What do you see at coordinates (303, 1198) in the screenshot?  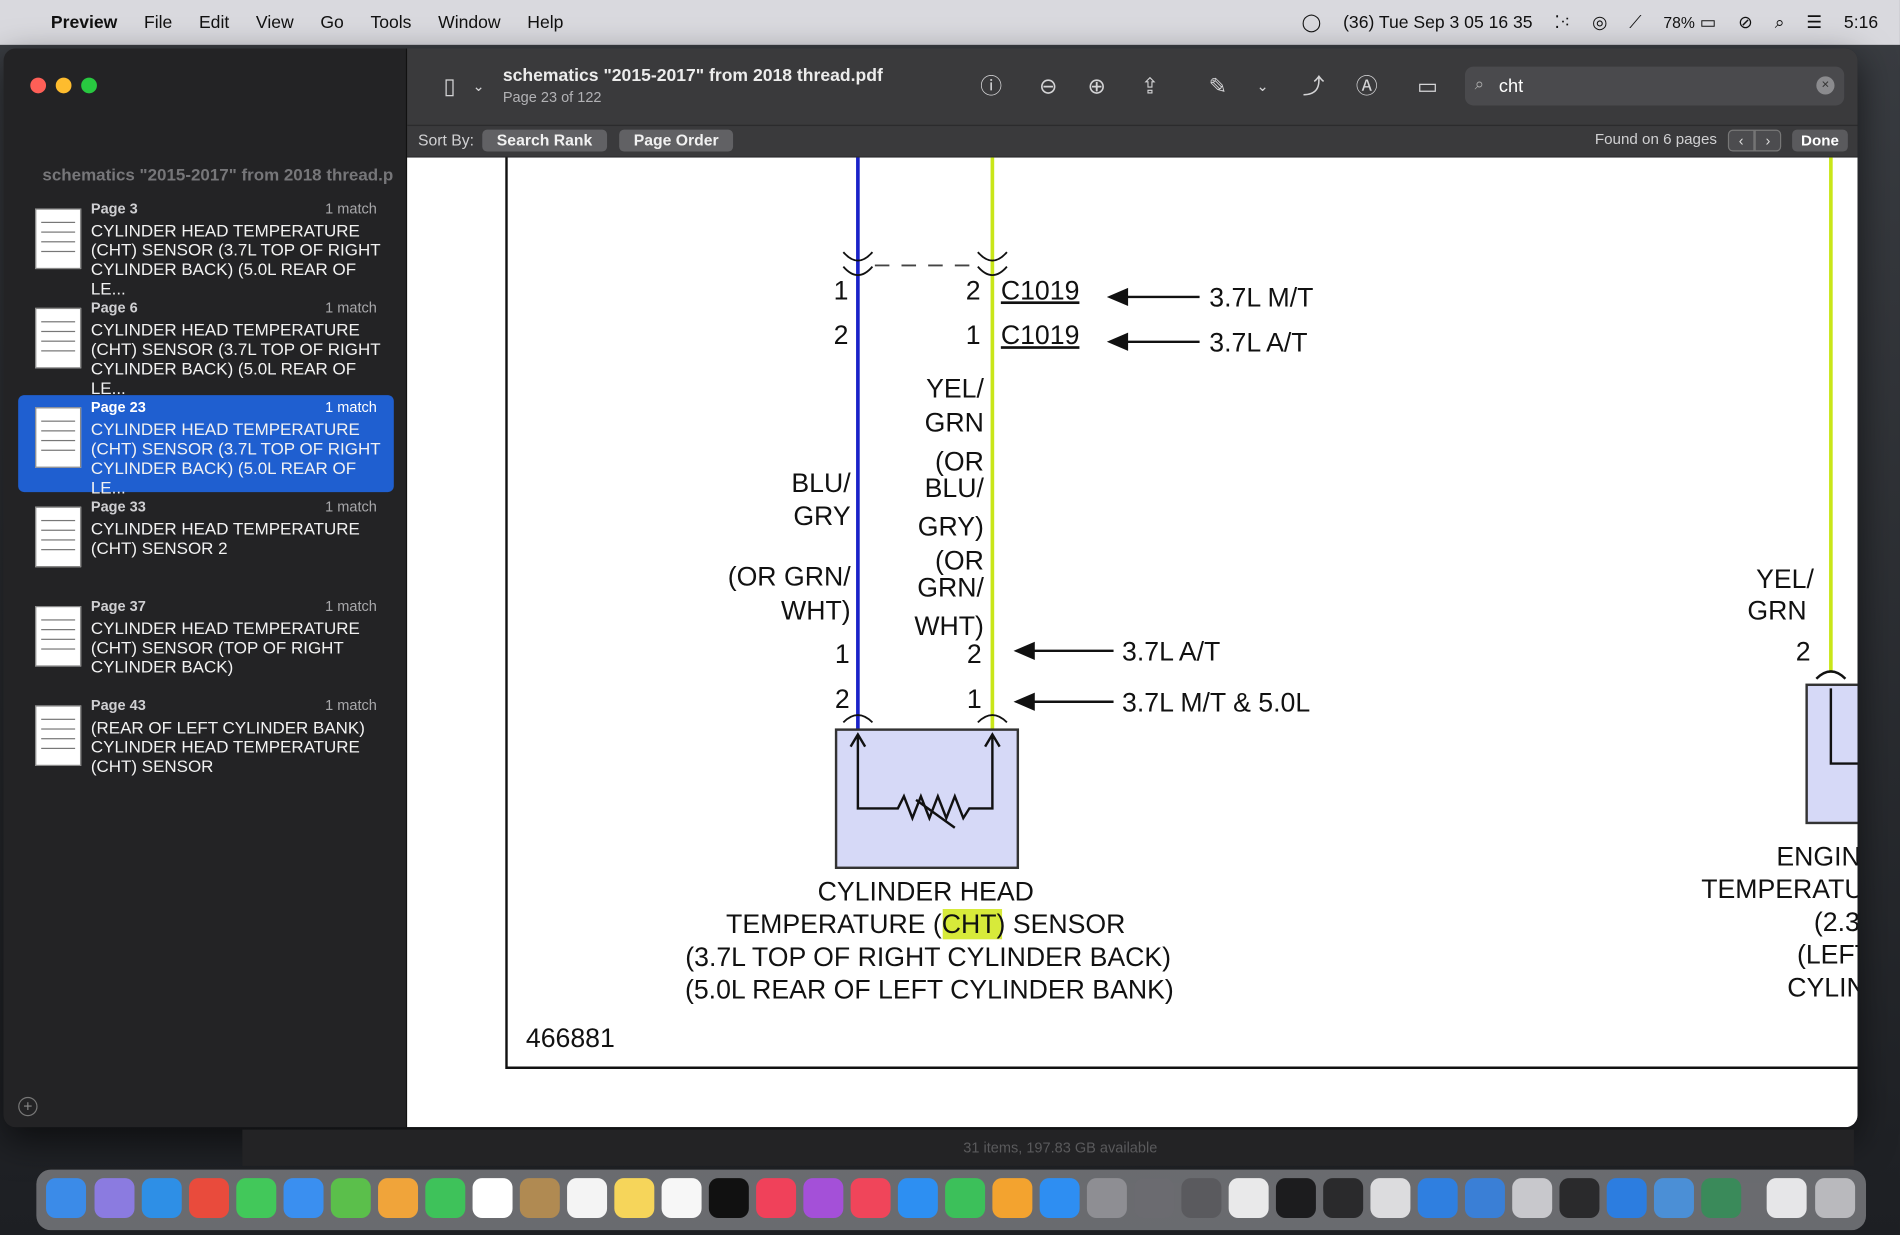 I see `mail-icon` at bounding box center [303, 1198].